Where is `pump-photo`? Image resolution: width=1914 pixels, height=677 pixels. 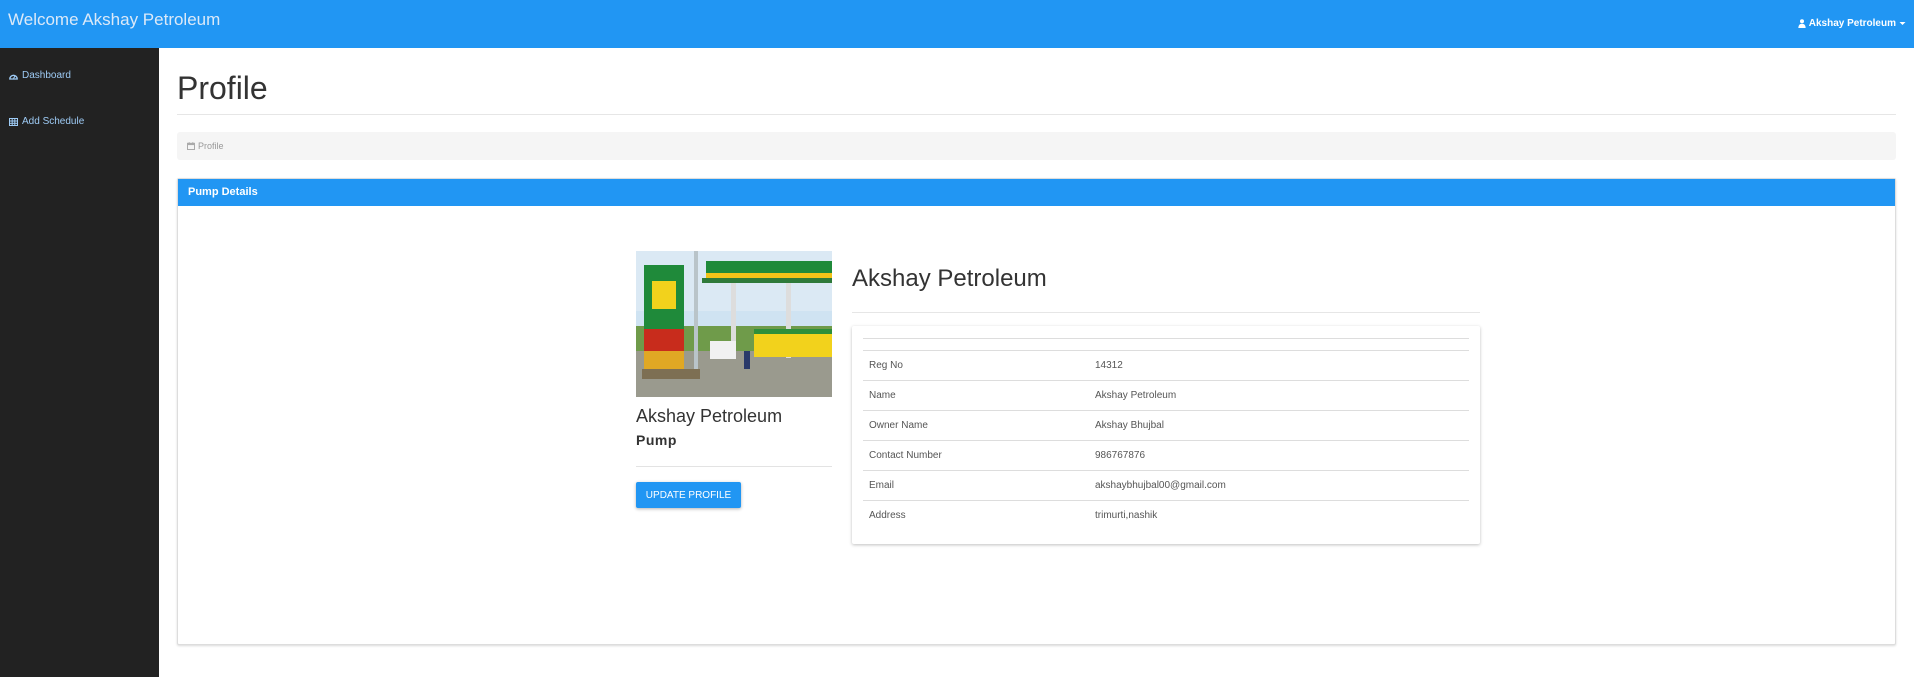 pump-photo is located at coordinates (734, 324).